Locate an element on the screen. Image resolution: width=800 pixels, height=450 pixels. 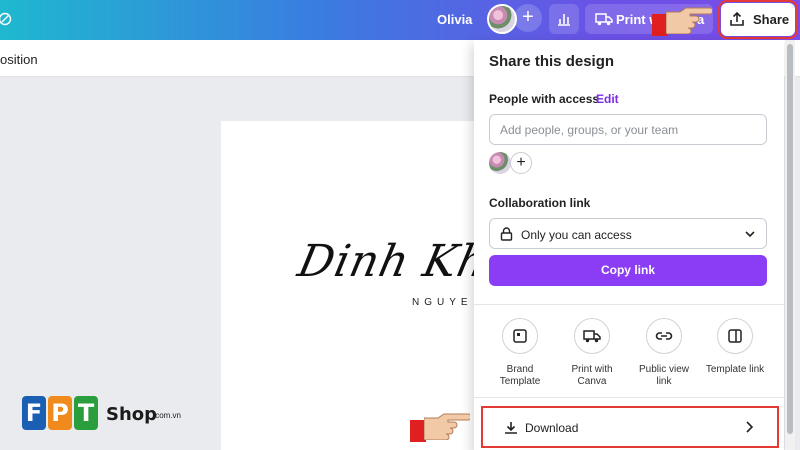
option-label: Brand is located at coordinates (520, 369).